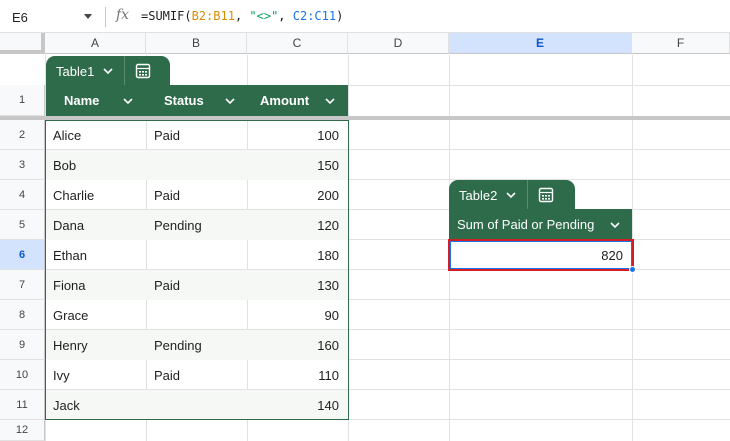  Describe the element at coordinates (681, 43) in the screenshot. I see `column-header-f: F` at that location.